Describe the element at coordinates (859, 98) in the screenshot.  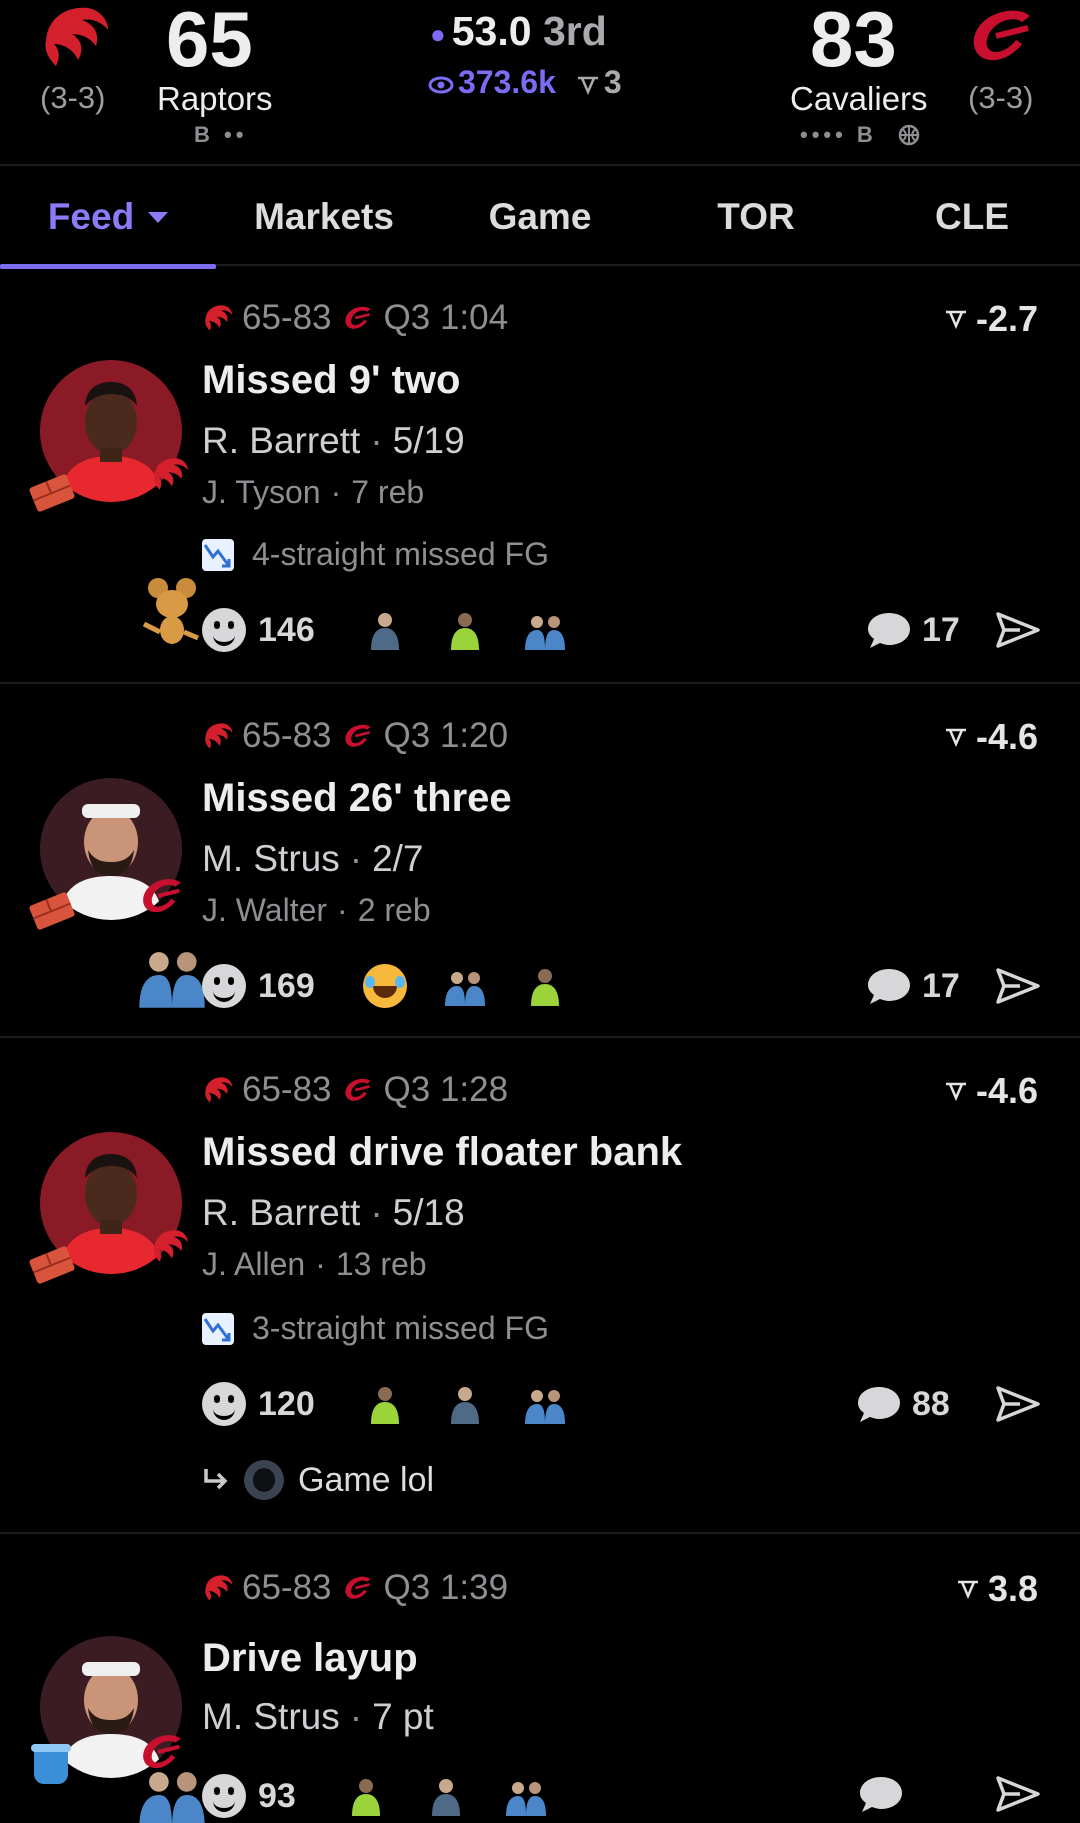
I see `away-team-name: Cavaliers` at that location.